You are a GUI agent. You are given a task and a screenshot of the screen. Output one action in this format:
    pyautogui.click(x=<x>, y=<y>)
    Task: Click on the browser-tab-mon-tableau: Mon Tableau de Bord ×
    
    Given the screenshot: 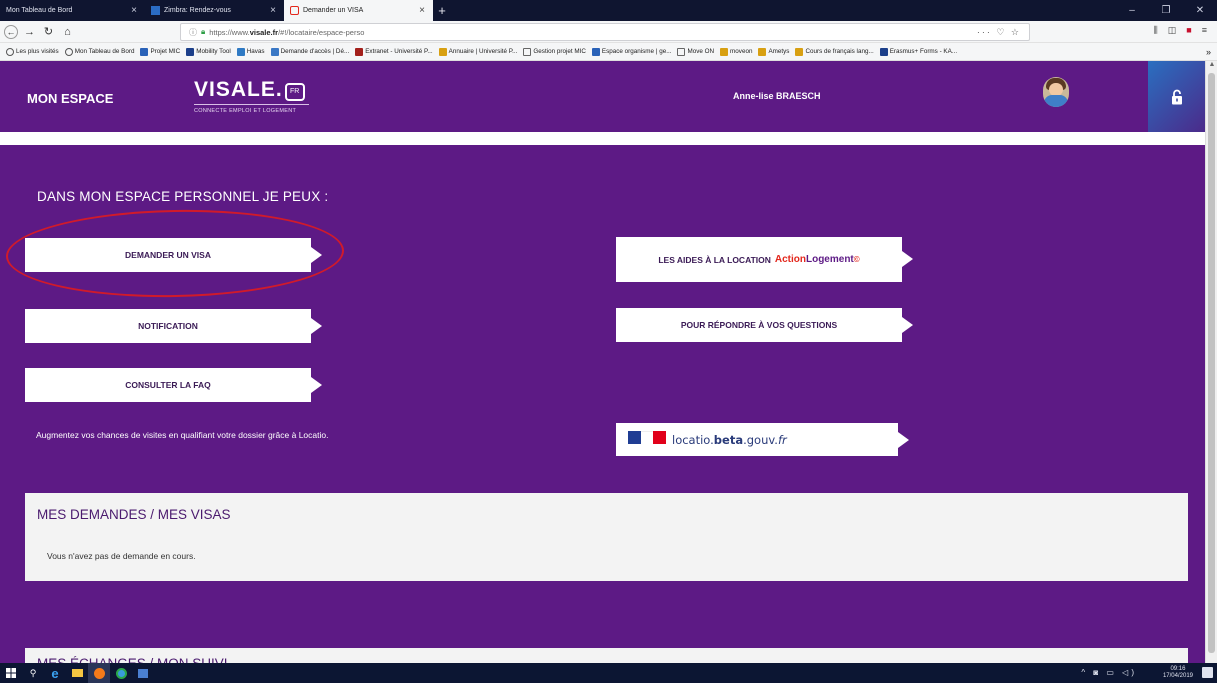 What is the action you would take?
    pyautogui.click(x=72, y=10)
    